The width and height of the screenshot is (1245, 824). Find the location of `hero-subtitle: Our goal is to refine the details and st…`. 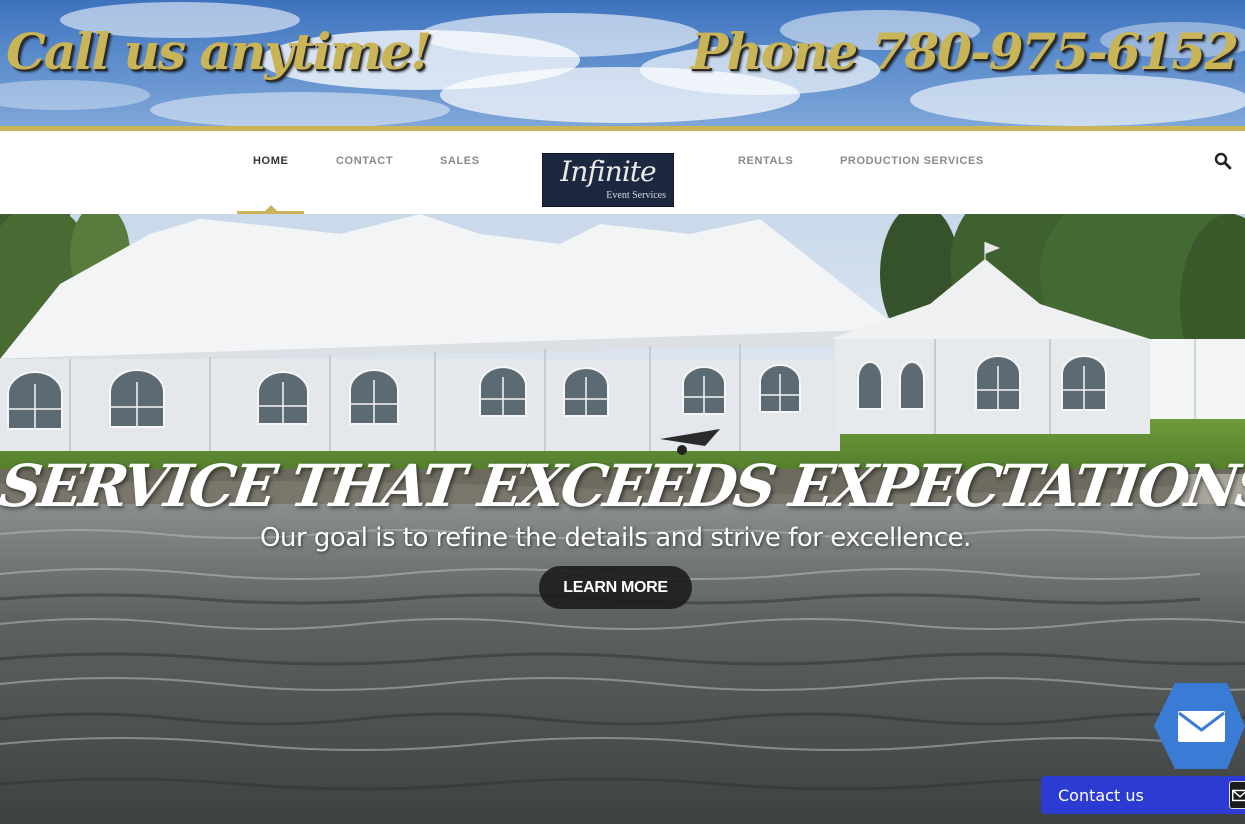

hero-subtitle: Our goal is to refine the details and st… is located at coordinates (615, 538).